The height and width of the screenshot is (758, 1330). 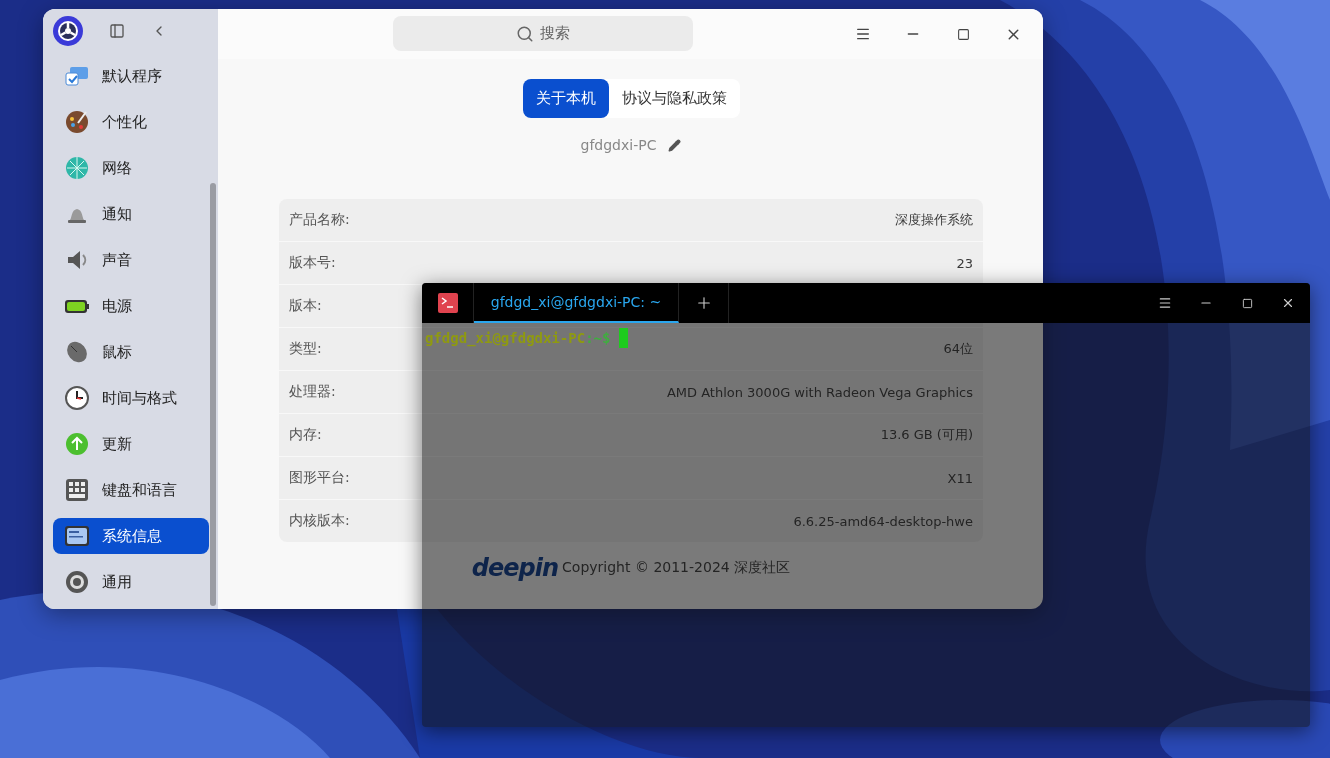 What do you see at coordinates (1288, 303) in the screenshot?
I see `close-icon` at bounding box center [1288, 303].